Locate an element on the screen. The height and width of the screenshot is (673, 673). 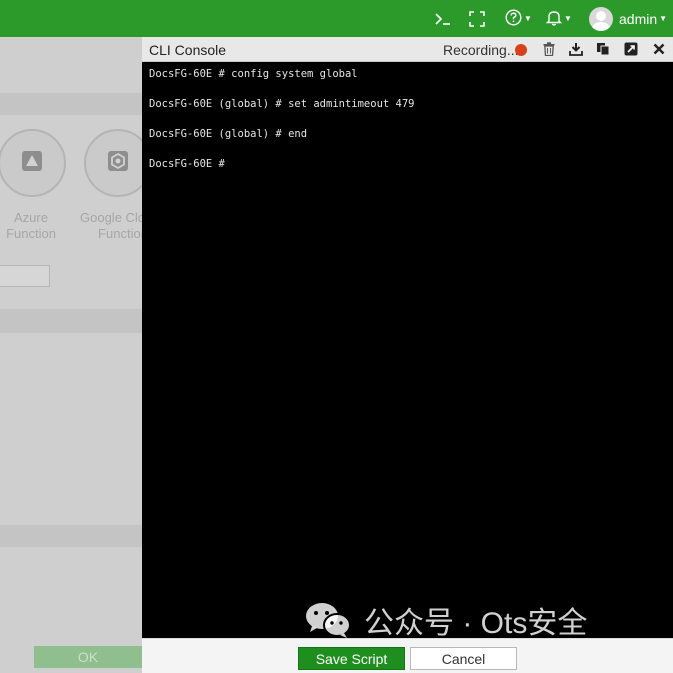
console-title: CLI Console is located at coordinates (188, 50).